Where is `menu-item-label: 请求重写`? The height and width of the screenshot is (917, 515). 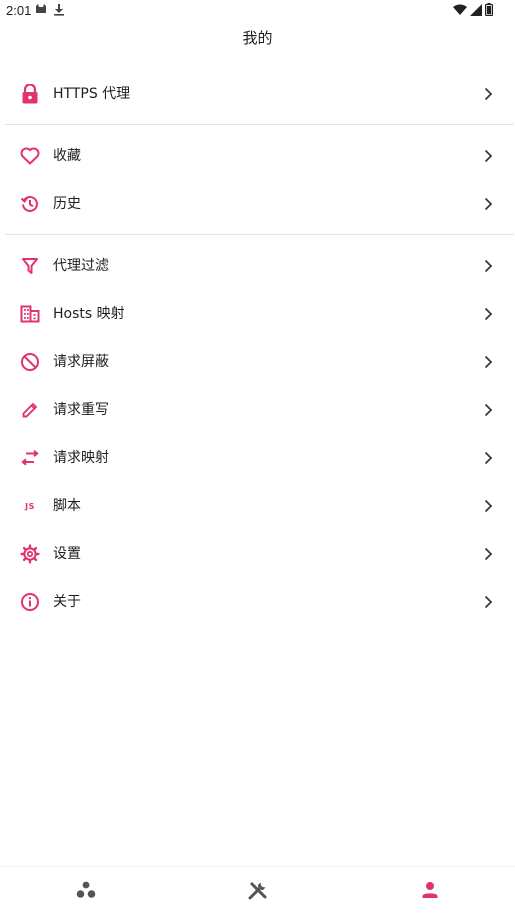
menu-item-label: 请求重写 is located at coordinates (81, 410).